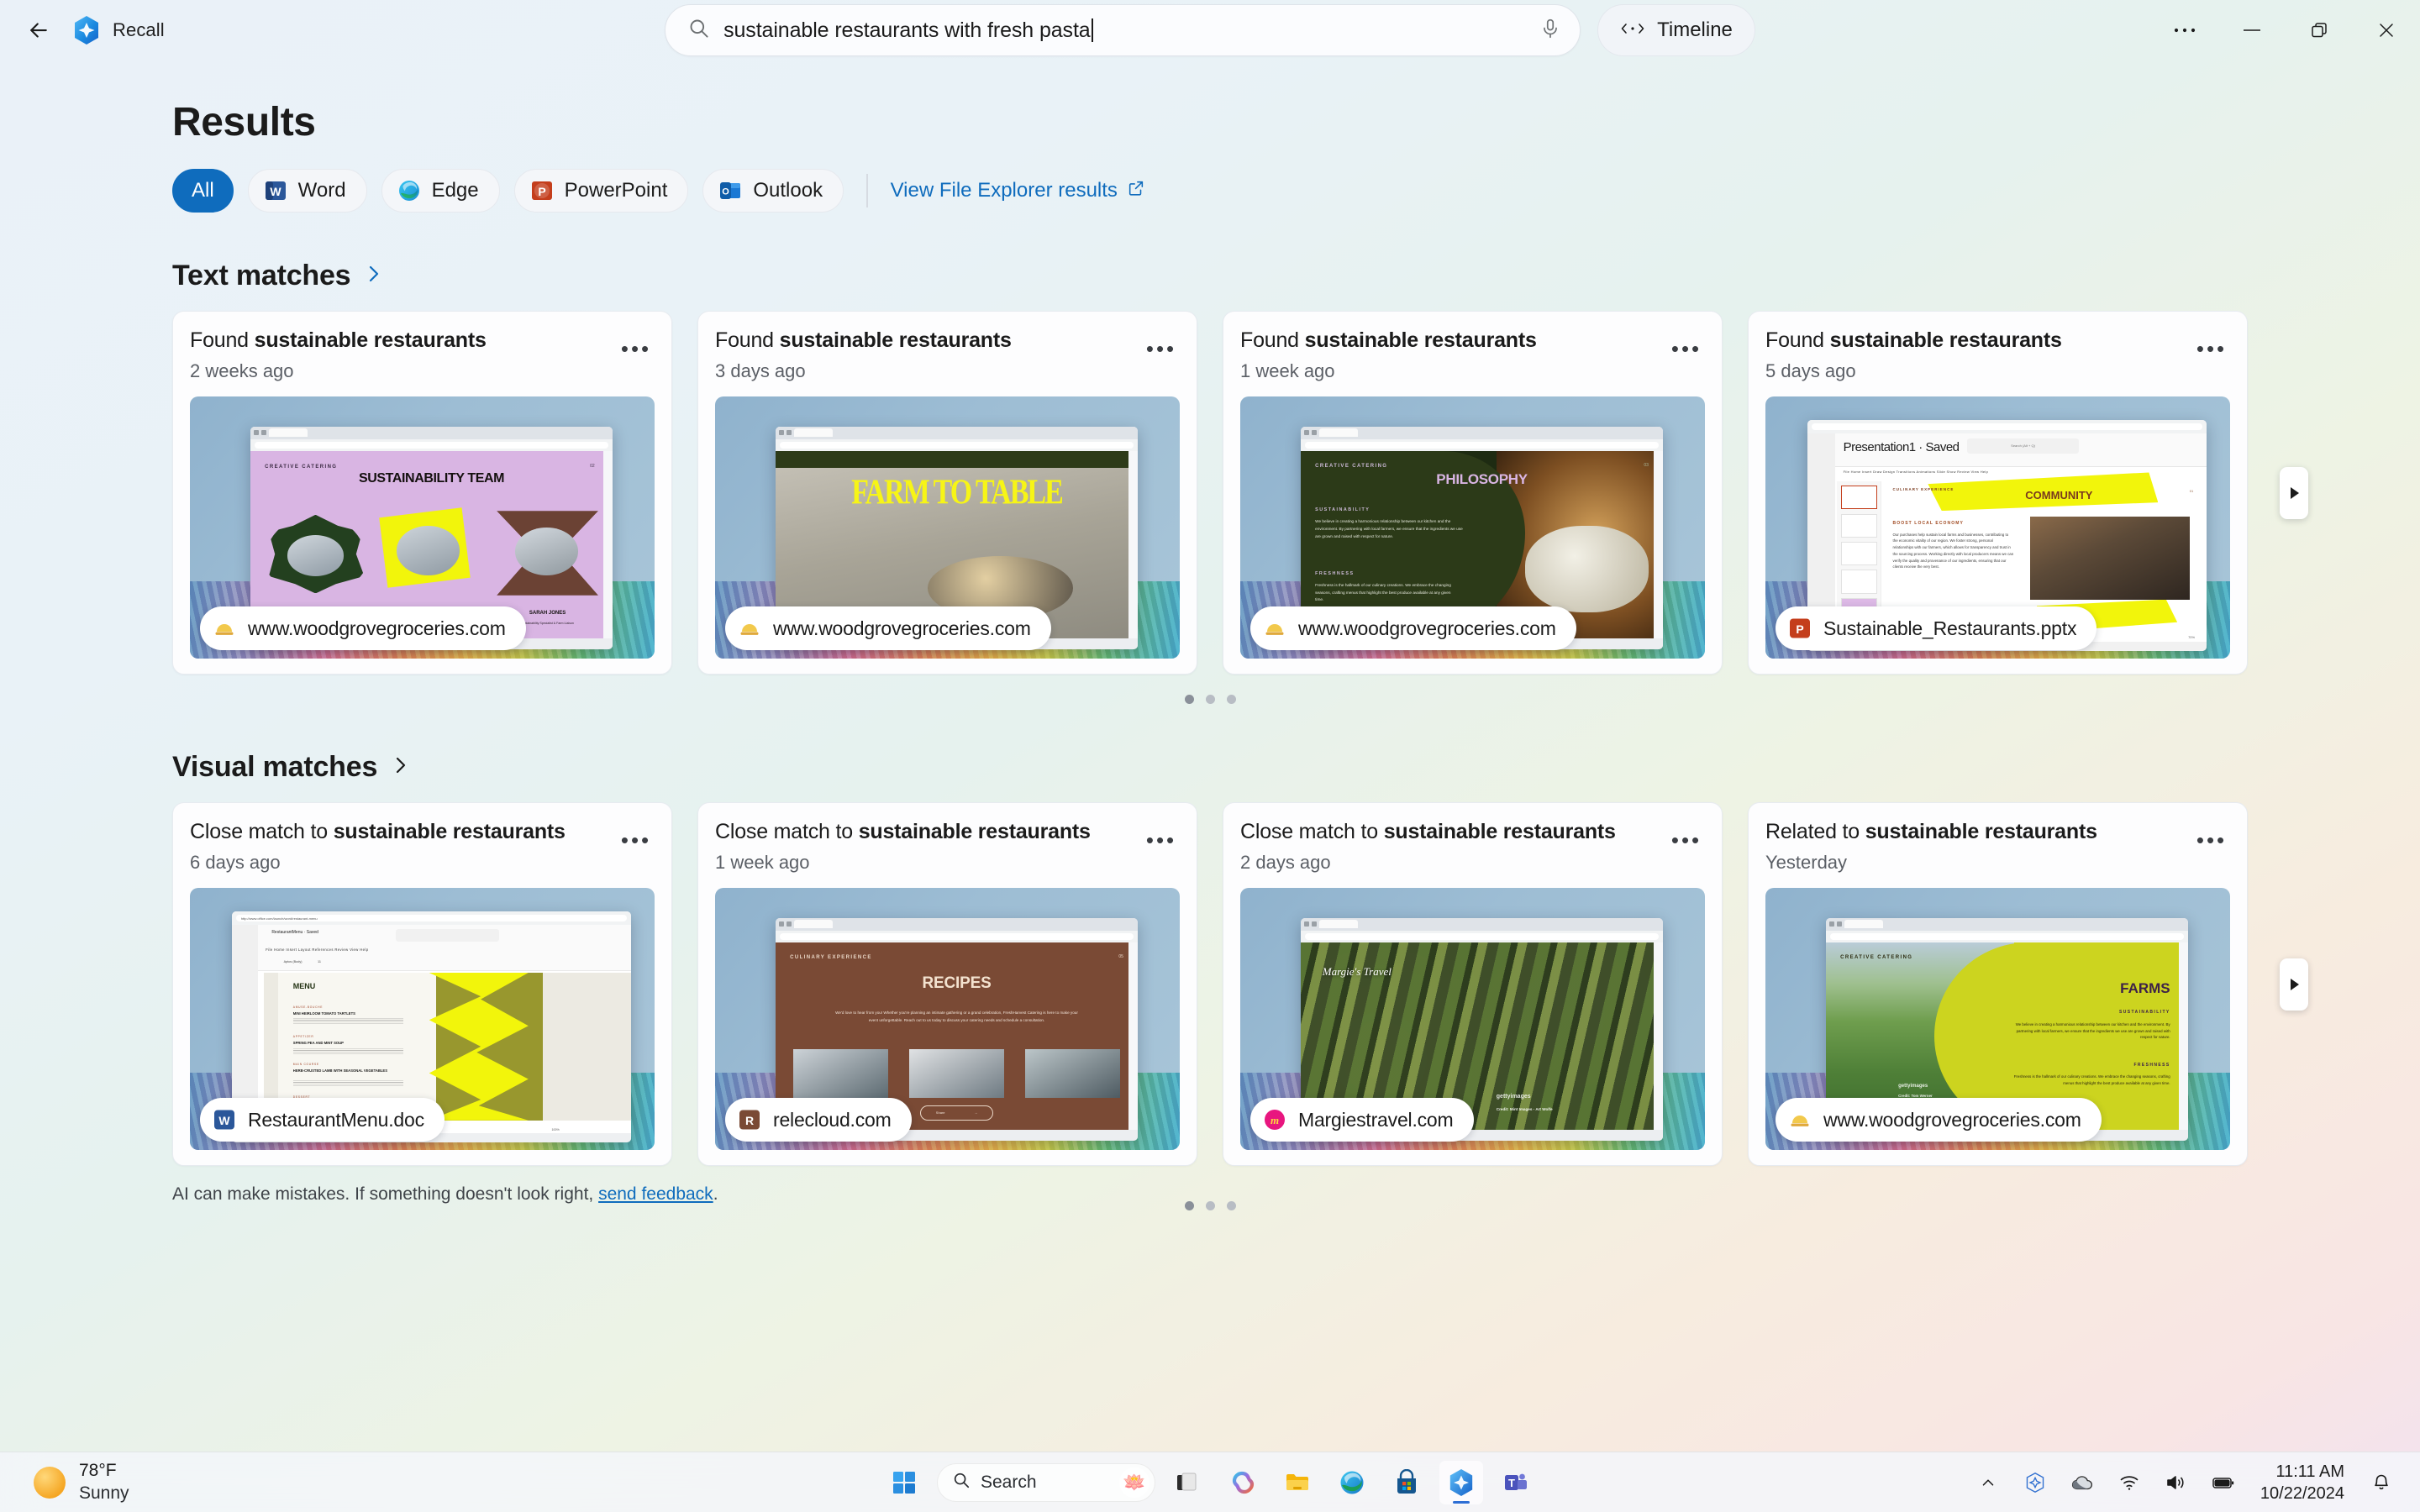 This screenshot has height=1512, width=2420. What do you see at coordinates (2176, 1482) in the screenshot?
I see `volume-icon-wrapper` at bounding box center [2176, 1482].